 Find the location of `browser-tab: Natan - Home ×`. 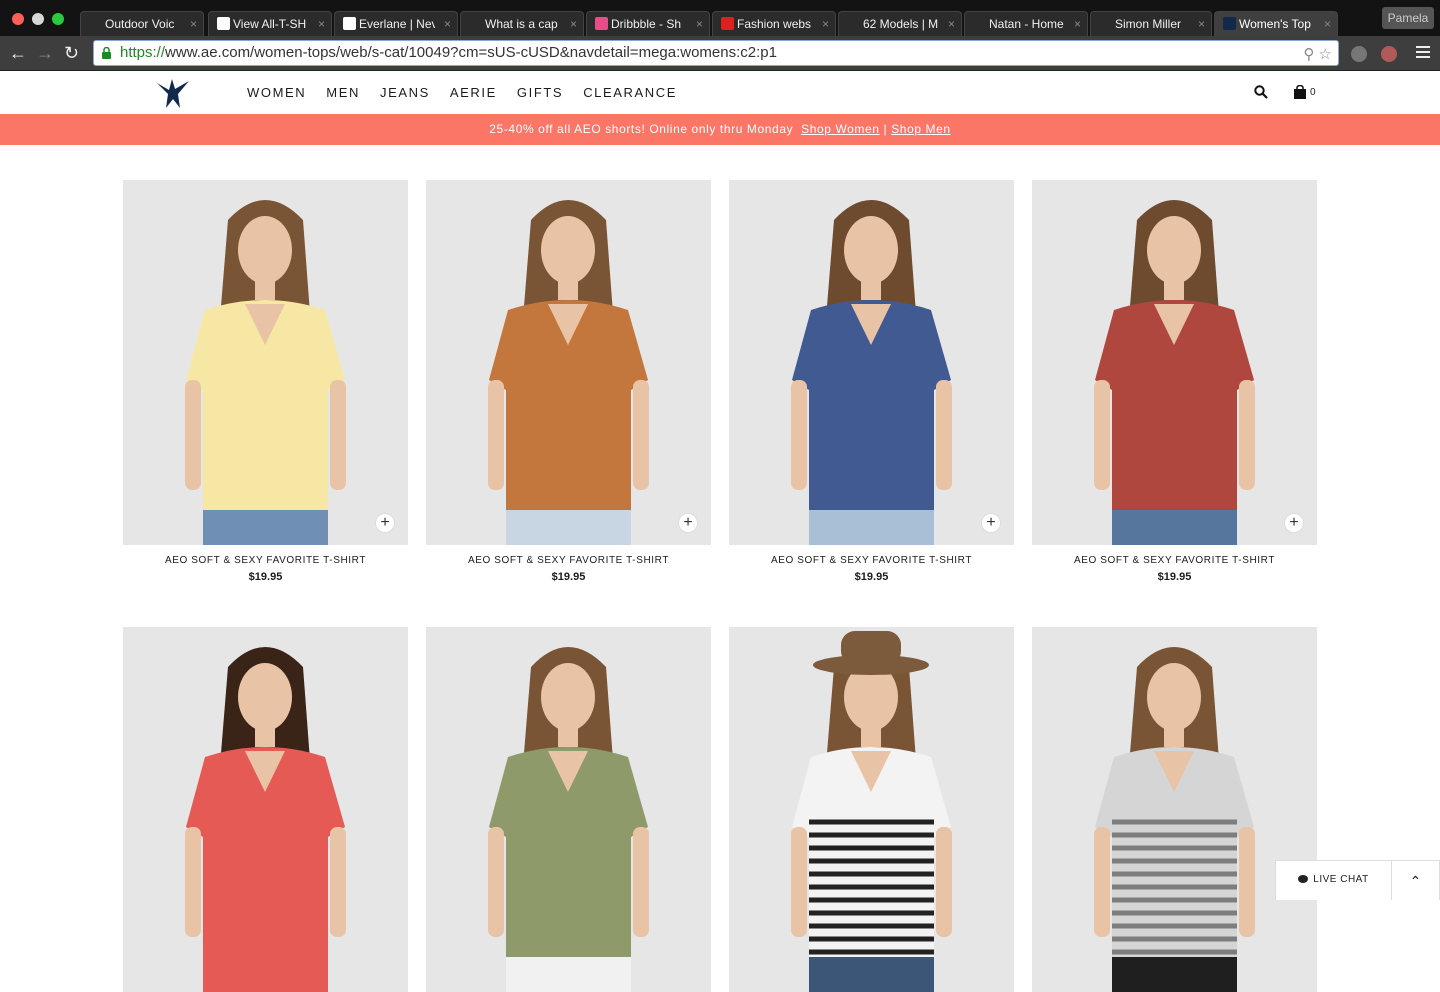

browser-tab: Natan - Home × is located at coordinates (1026, 23).